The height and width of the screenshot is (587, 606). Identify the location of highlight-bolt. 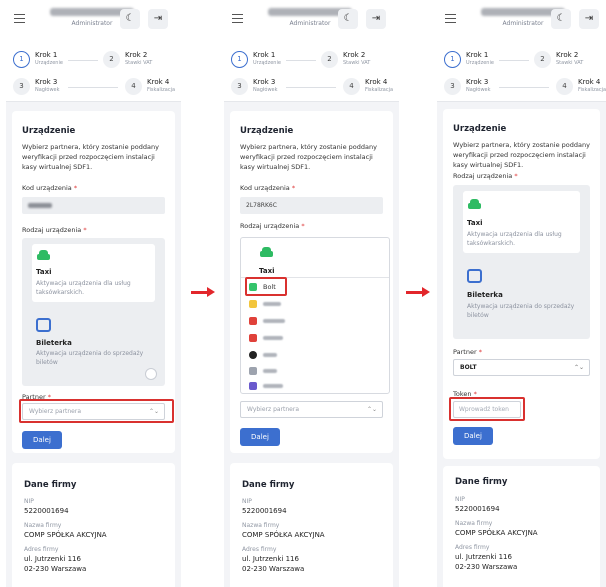
(266, 286).